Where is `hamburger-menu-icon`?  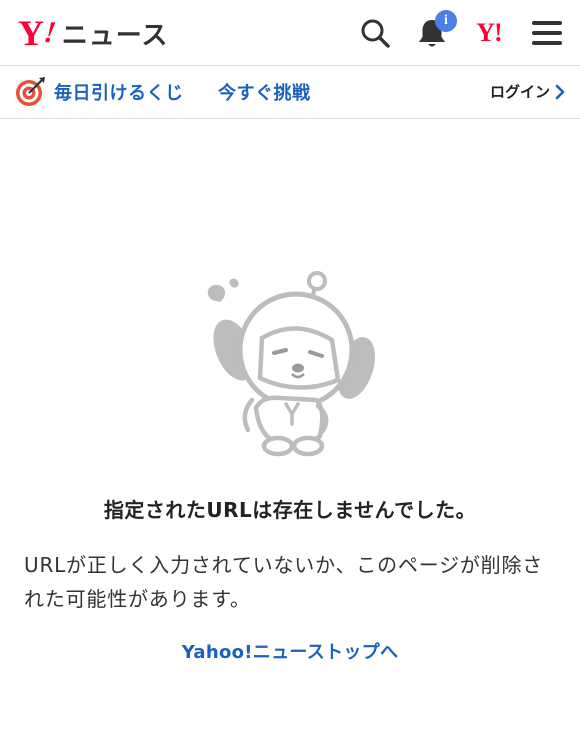
hamburger-menu-icon is located at coordinates (547, 33).